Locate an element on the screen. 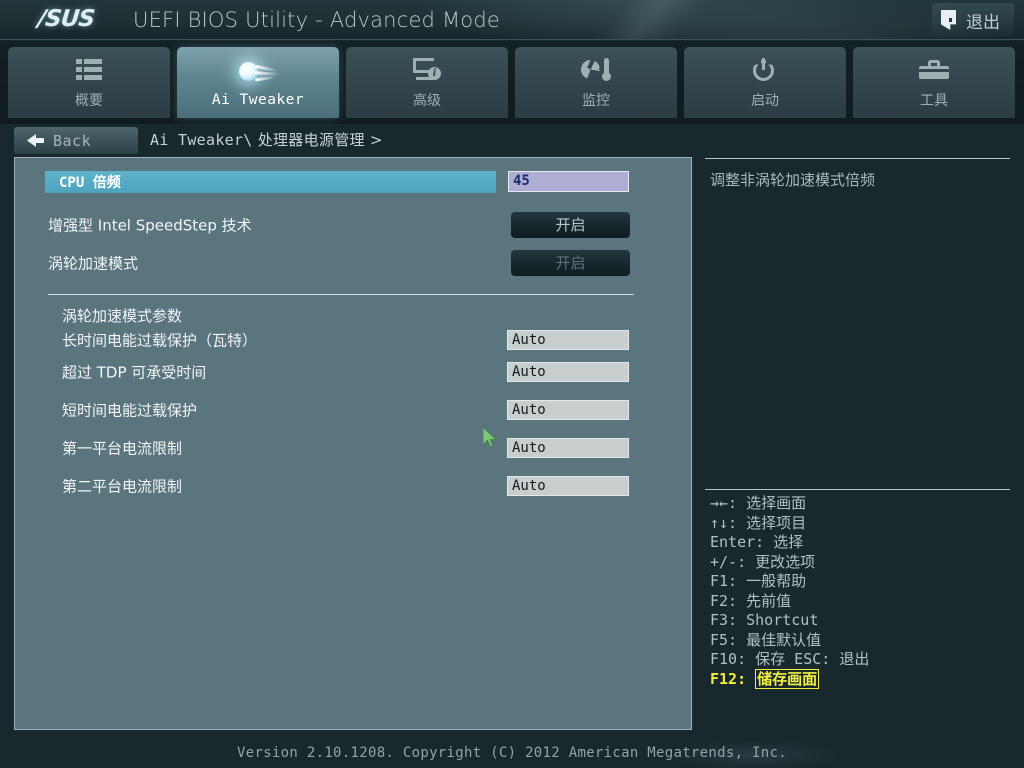 This screenshot has width=1024, height=768. turbo-mode-value-button: 开启 is located at coordinates (570, 263).